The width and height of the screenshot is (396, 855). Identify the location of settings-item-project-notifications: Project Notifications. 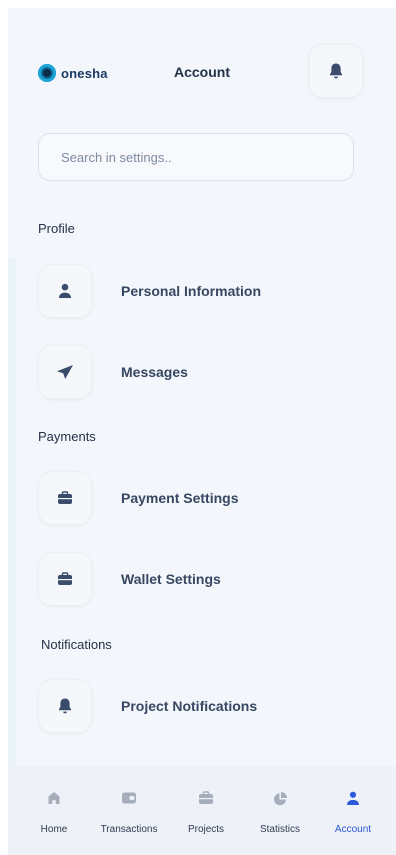
(203, 706).